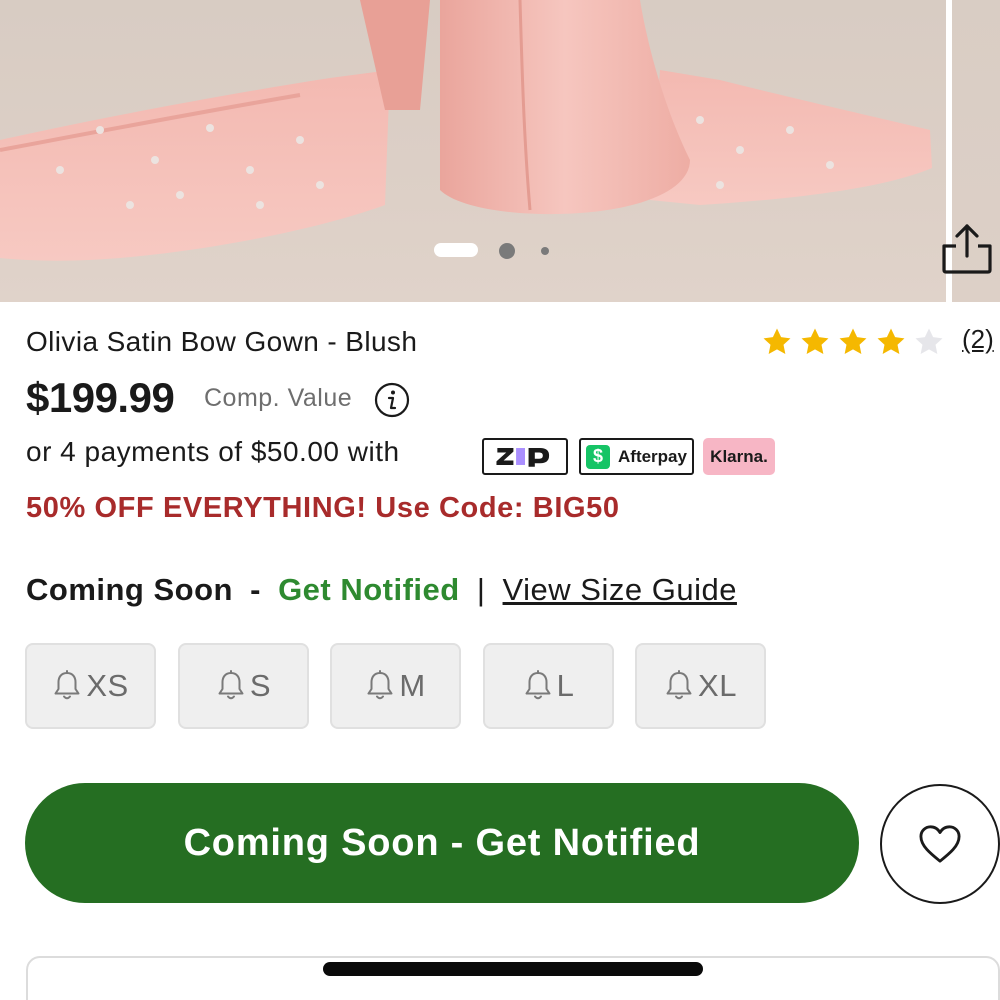  What do you see at coordinates (652, 456) in the screenshot?
I see `afterpay-label: Afterpay` at bounding box center [652, 456].